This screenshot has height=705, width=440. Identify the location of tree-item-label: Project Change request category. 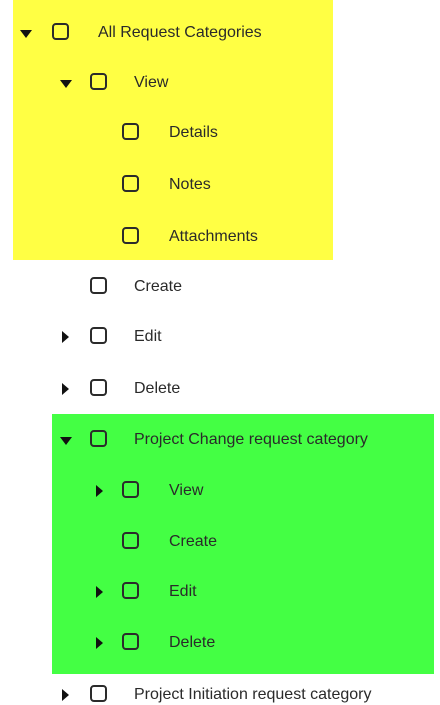
(251, 439).